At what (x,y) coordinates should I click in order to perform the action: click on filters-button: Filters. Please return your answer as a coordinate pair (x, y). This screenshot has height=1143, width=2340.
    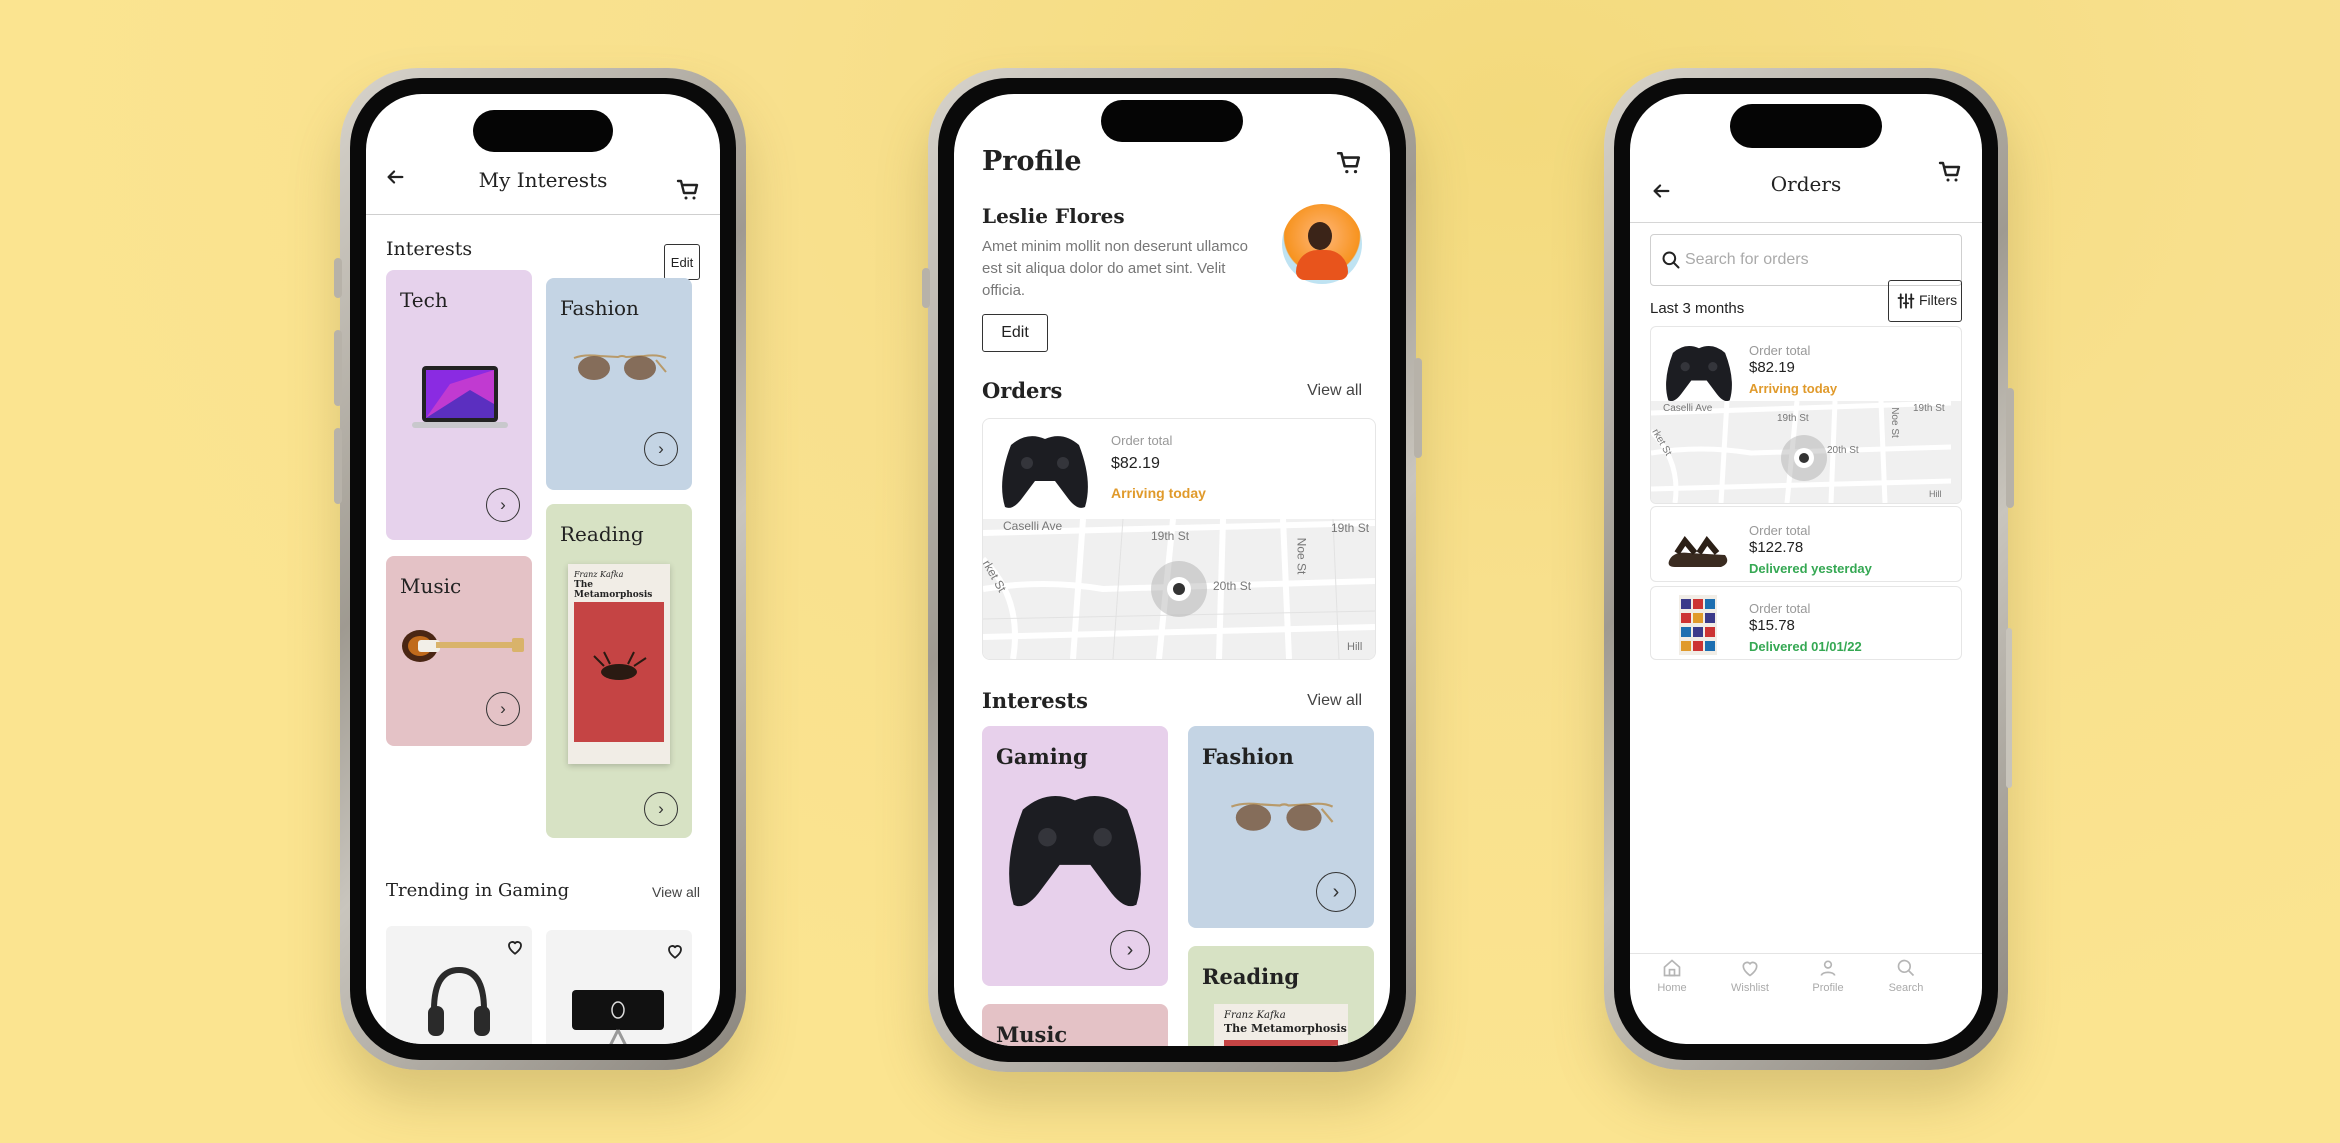
    Looking at the image, I should click on (1925, 301).